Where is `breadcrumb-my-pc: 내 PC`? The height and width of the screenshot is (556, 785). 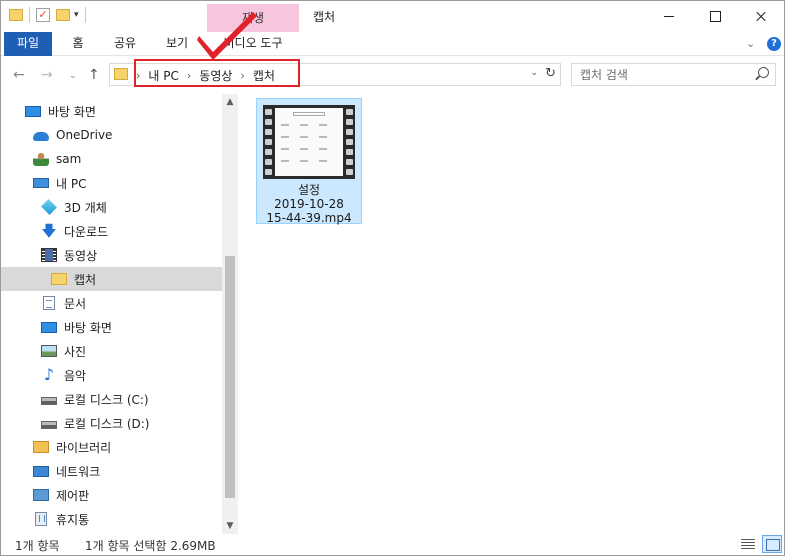 breadcrumb-my-pc: 내 PC is located at coordinates (163, 75).